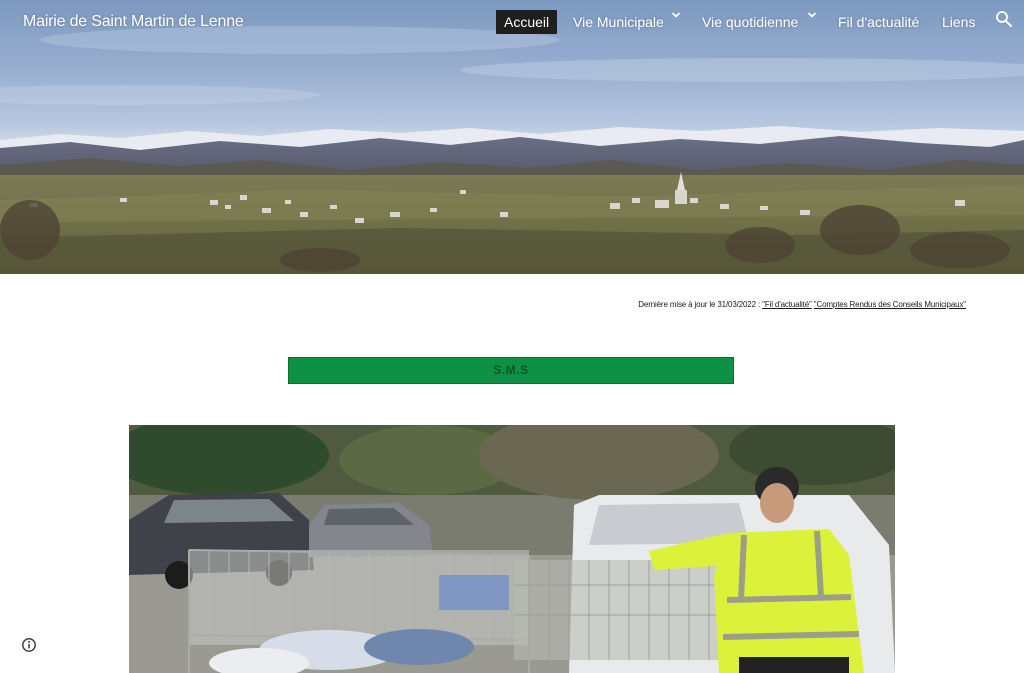 The image size is (1024, 673). I want to click on nav-item-accueil: Accueil, so click(527, 22).